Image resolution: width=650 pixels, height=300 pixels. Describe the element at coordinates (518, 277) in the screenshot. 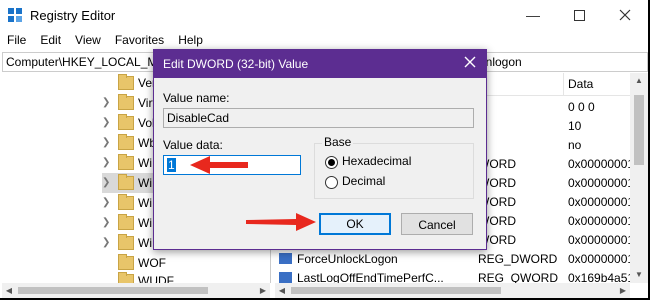

I see `value-type: REG_QWORD` at that location.